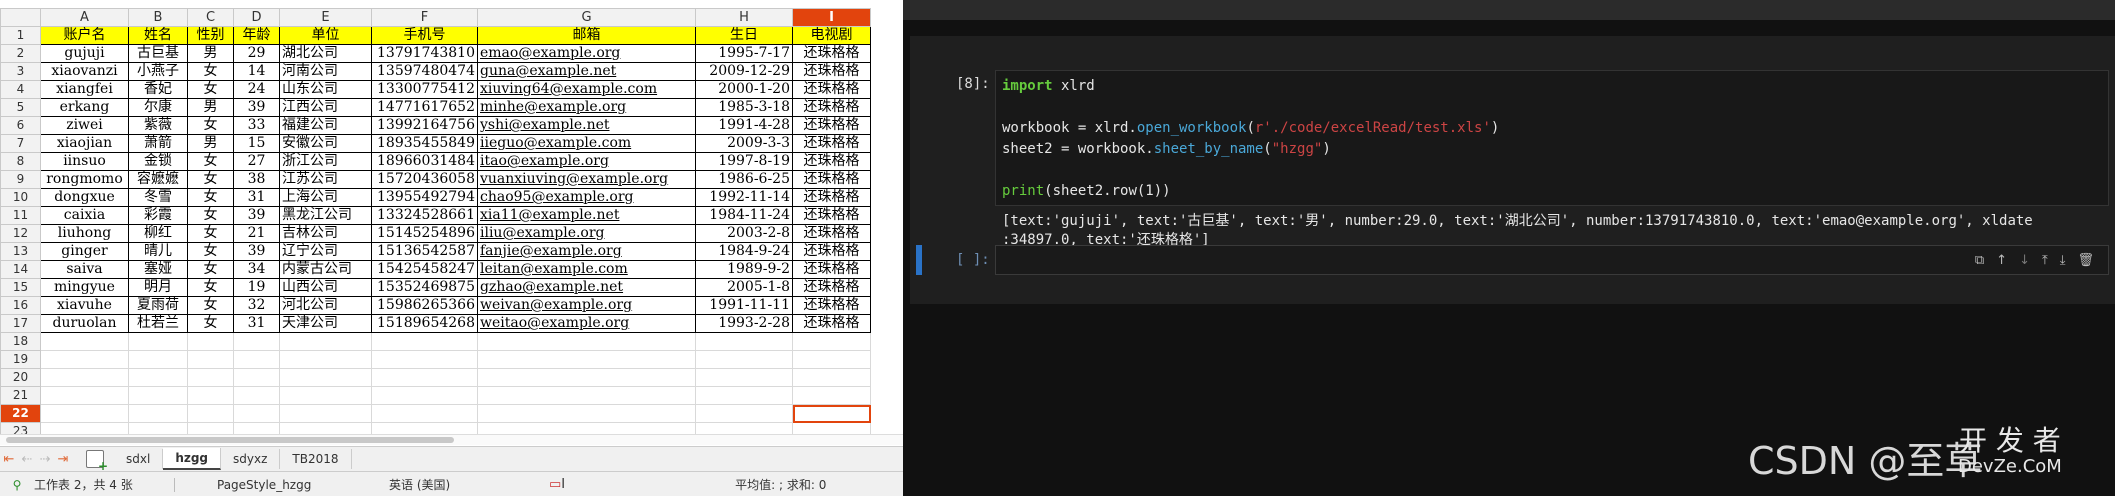 The width and height of the screenshot is (2115, 496). What do you see at coordinates (744, 197) in the screenshot?
I see `table-cell: 1992-11-14` at bounding box center [744, 197].